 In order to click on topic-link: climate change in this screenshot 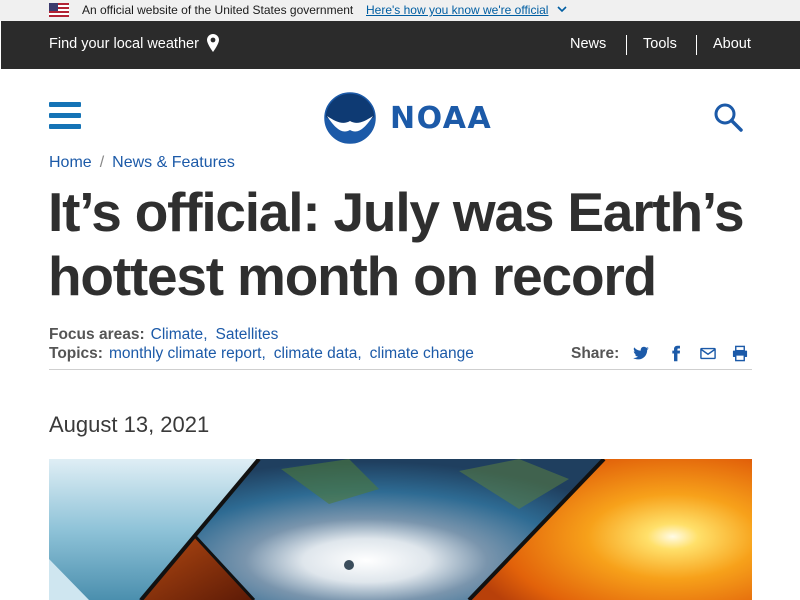, I will do `click(422, 353)`.